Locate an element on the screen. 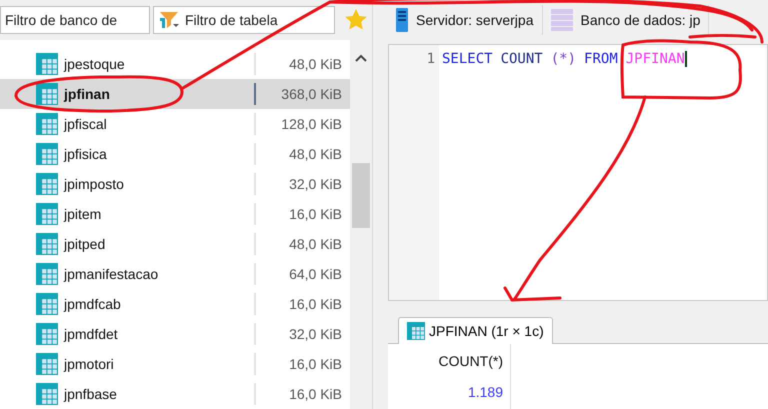 The height and width of the screenshot is (409, 768). table-name: jpfiscal is located at coordinates (86, 124).